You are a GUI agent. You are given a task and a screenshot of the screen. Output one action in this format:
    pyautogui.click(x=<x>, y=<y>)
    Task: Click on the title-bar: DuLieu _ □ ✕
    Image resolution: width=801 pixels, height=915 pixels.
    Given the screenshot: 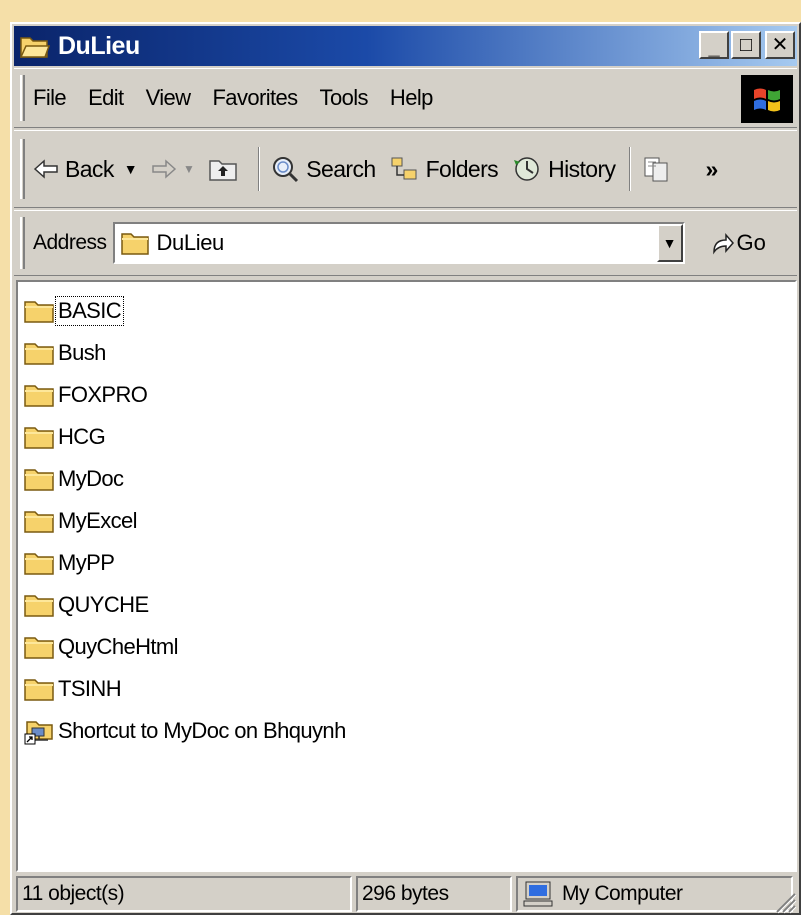 What is the action you would take?
    pyautogui.click(x=405, y=46)
    